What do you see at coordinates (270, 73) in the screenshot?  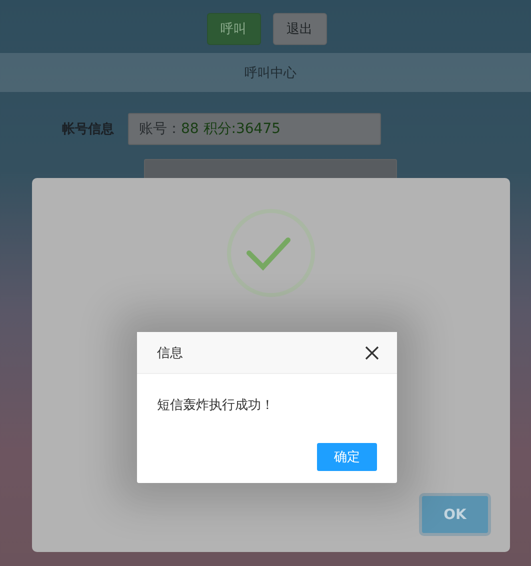 I see `header-title: 呼叫中心` at bounding box center [270, 73].